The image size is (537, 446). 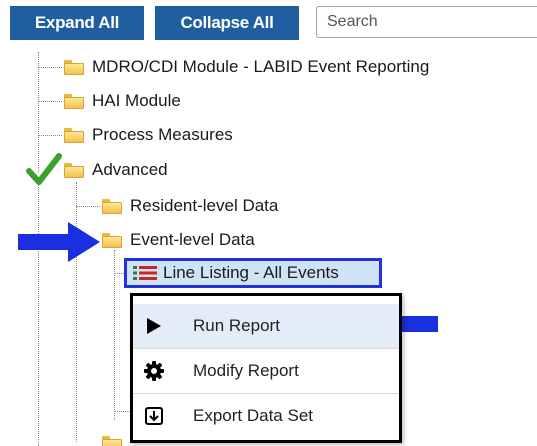 I want to click on tree-node-advanced: Advanced, so click(x=116, y=170).